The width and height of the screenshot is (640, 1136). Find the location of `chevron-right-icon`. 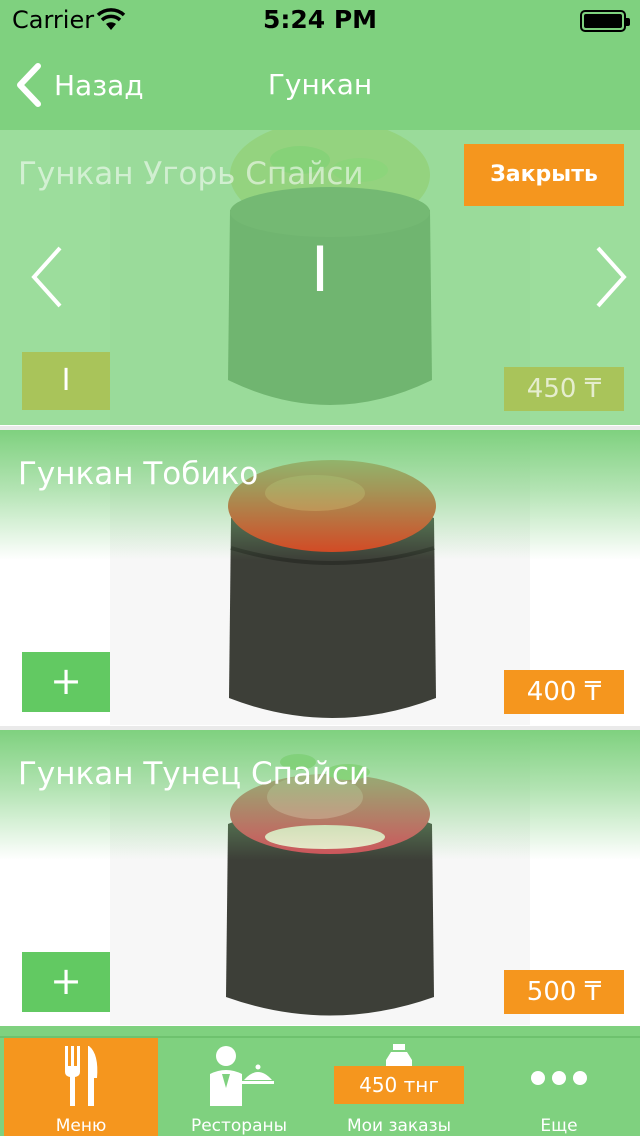

chevron-right-icon is located at coordinates (610, 277).